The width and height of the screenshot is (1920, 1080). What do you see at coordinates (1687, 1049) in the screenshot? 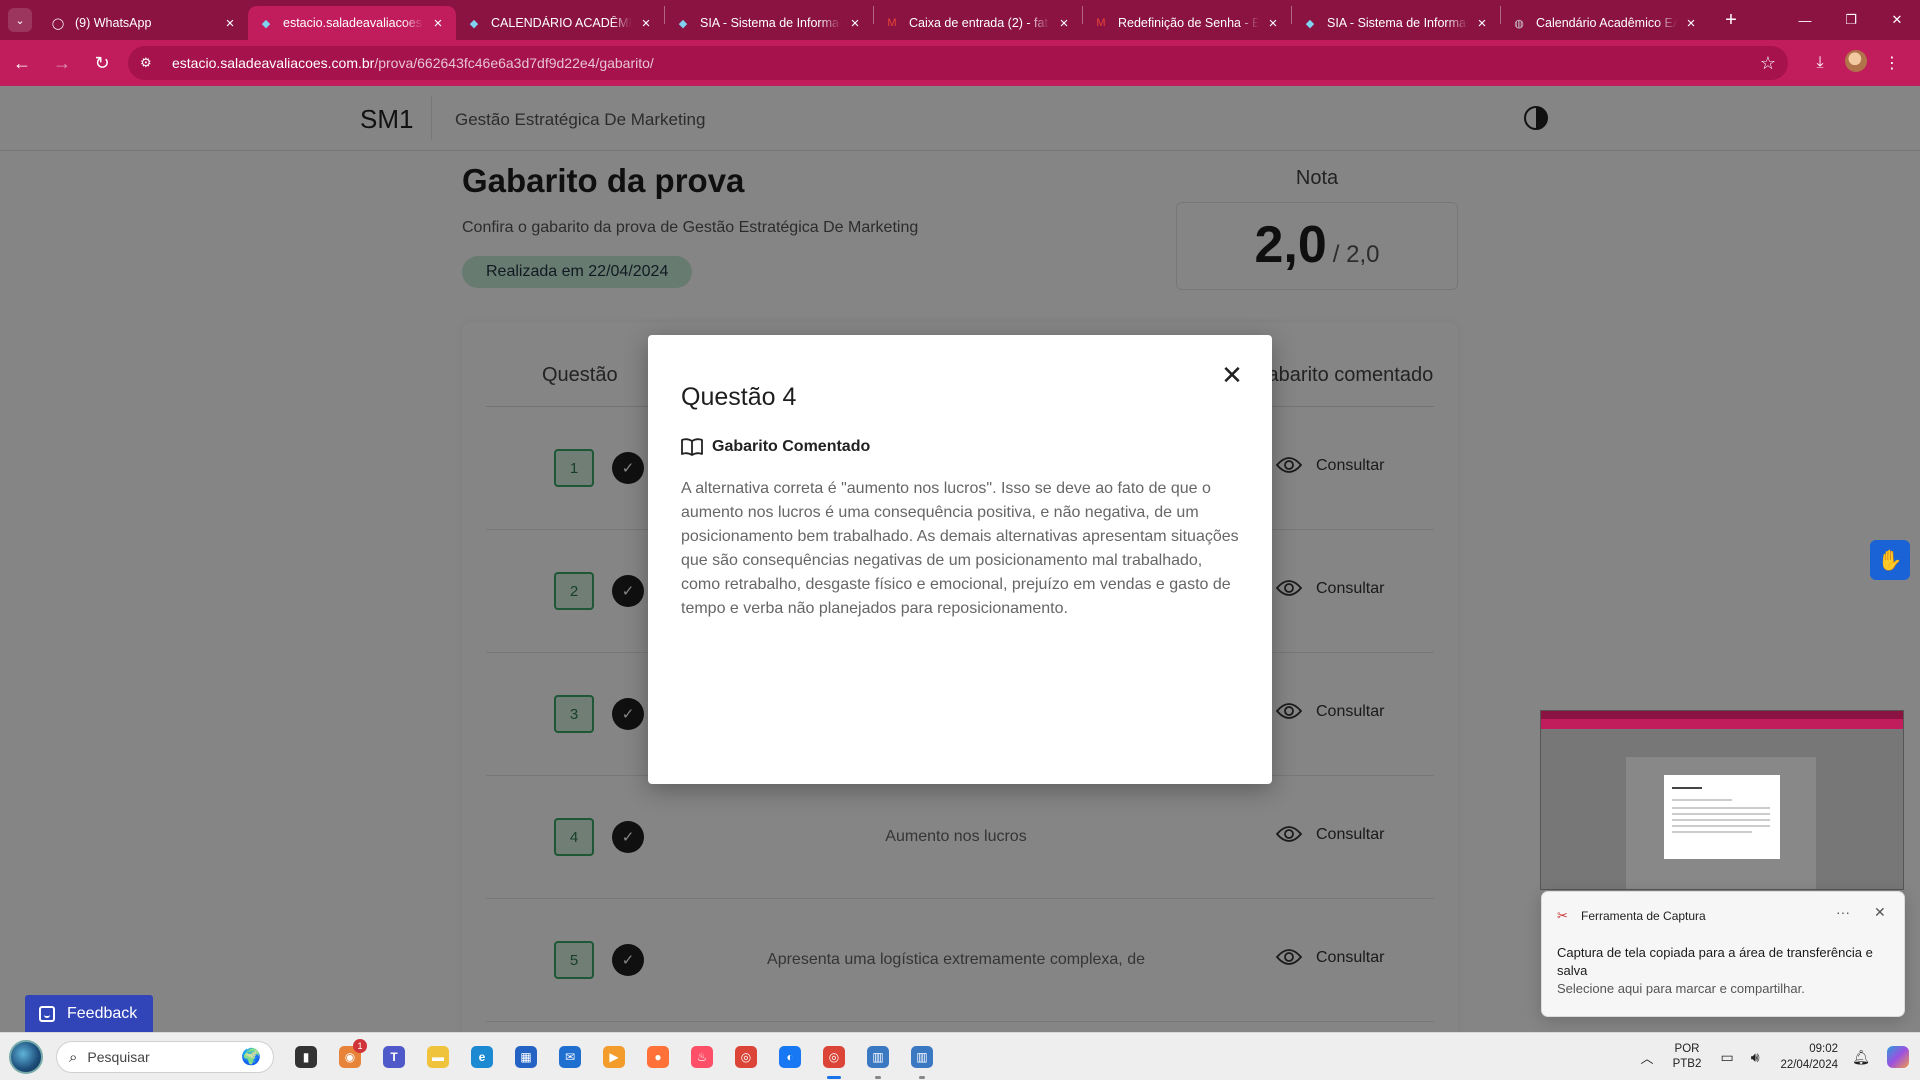
I see `language-code: POR` at bounding box center [1687, 1049].